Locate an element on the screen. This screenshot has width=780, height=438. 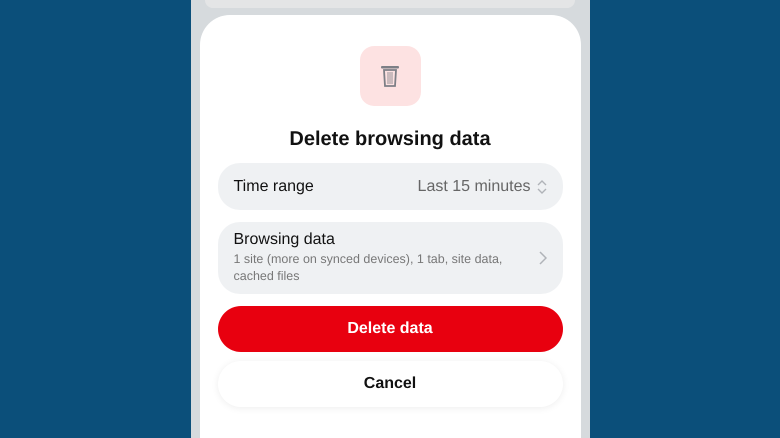
dialog-title: Delete browsing data is located at coordinates (390, 139).